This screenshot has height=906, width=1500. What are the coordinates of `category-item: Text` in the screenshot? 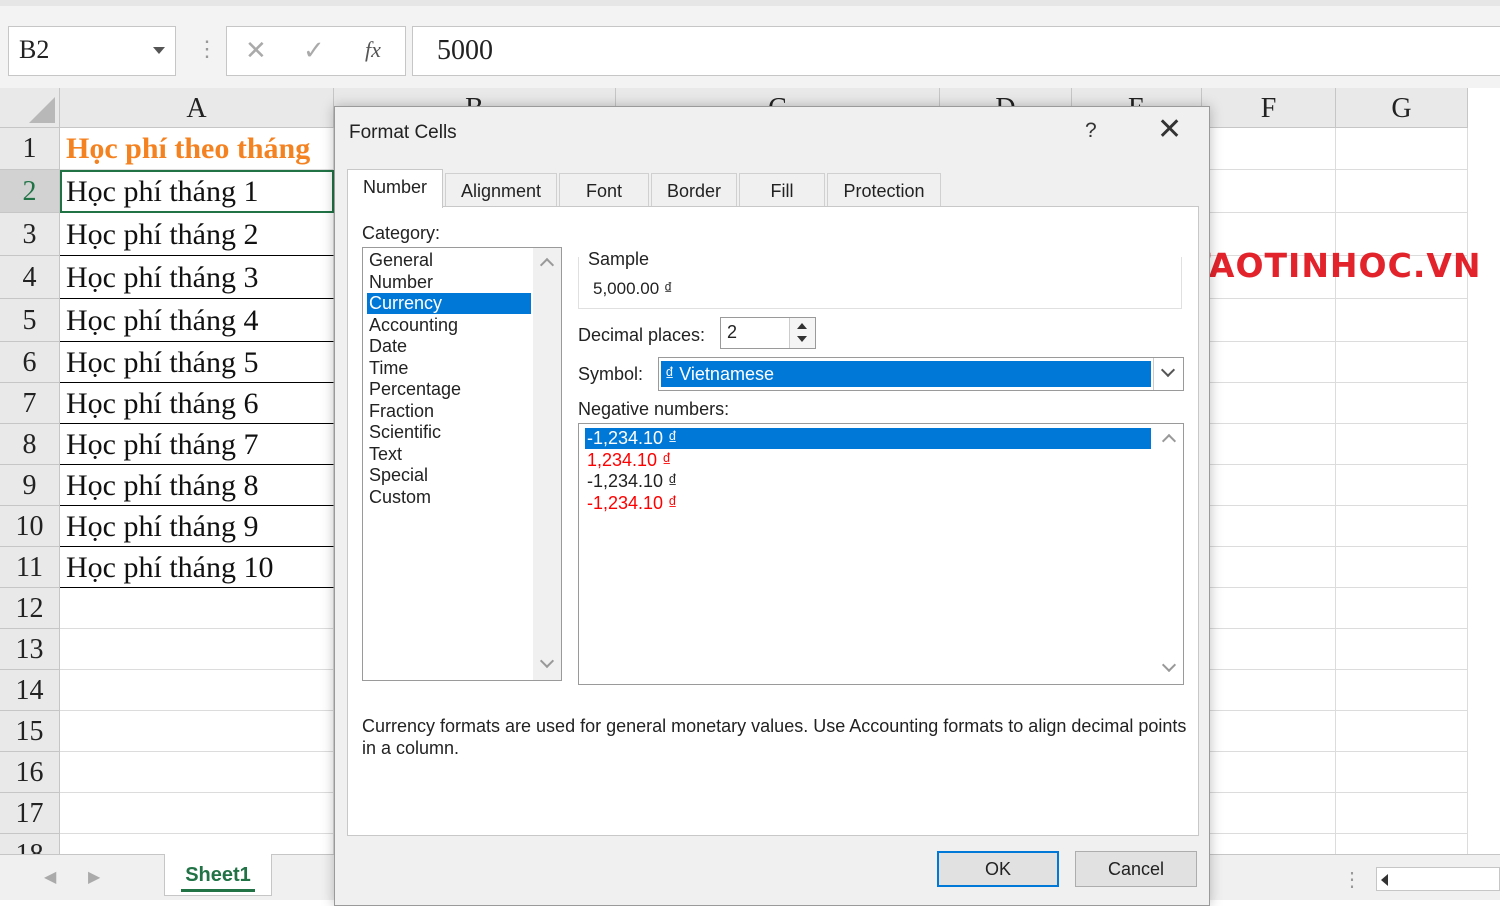 It's located at (449, 454).